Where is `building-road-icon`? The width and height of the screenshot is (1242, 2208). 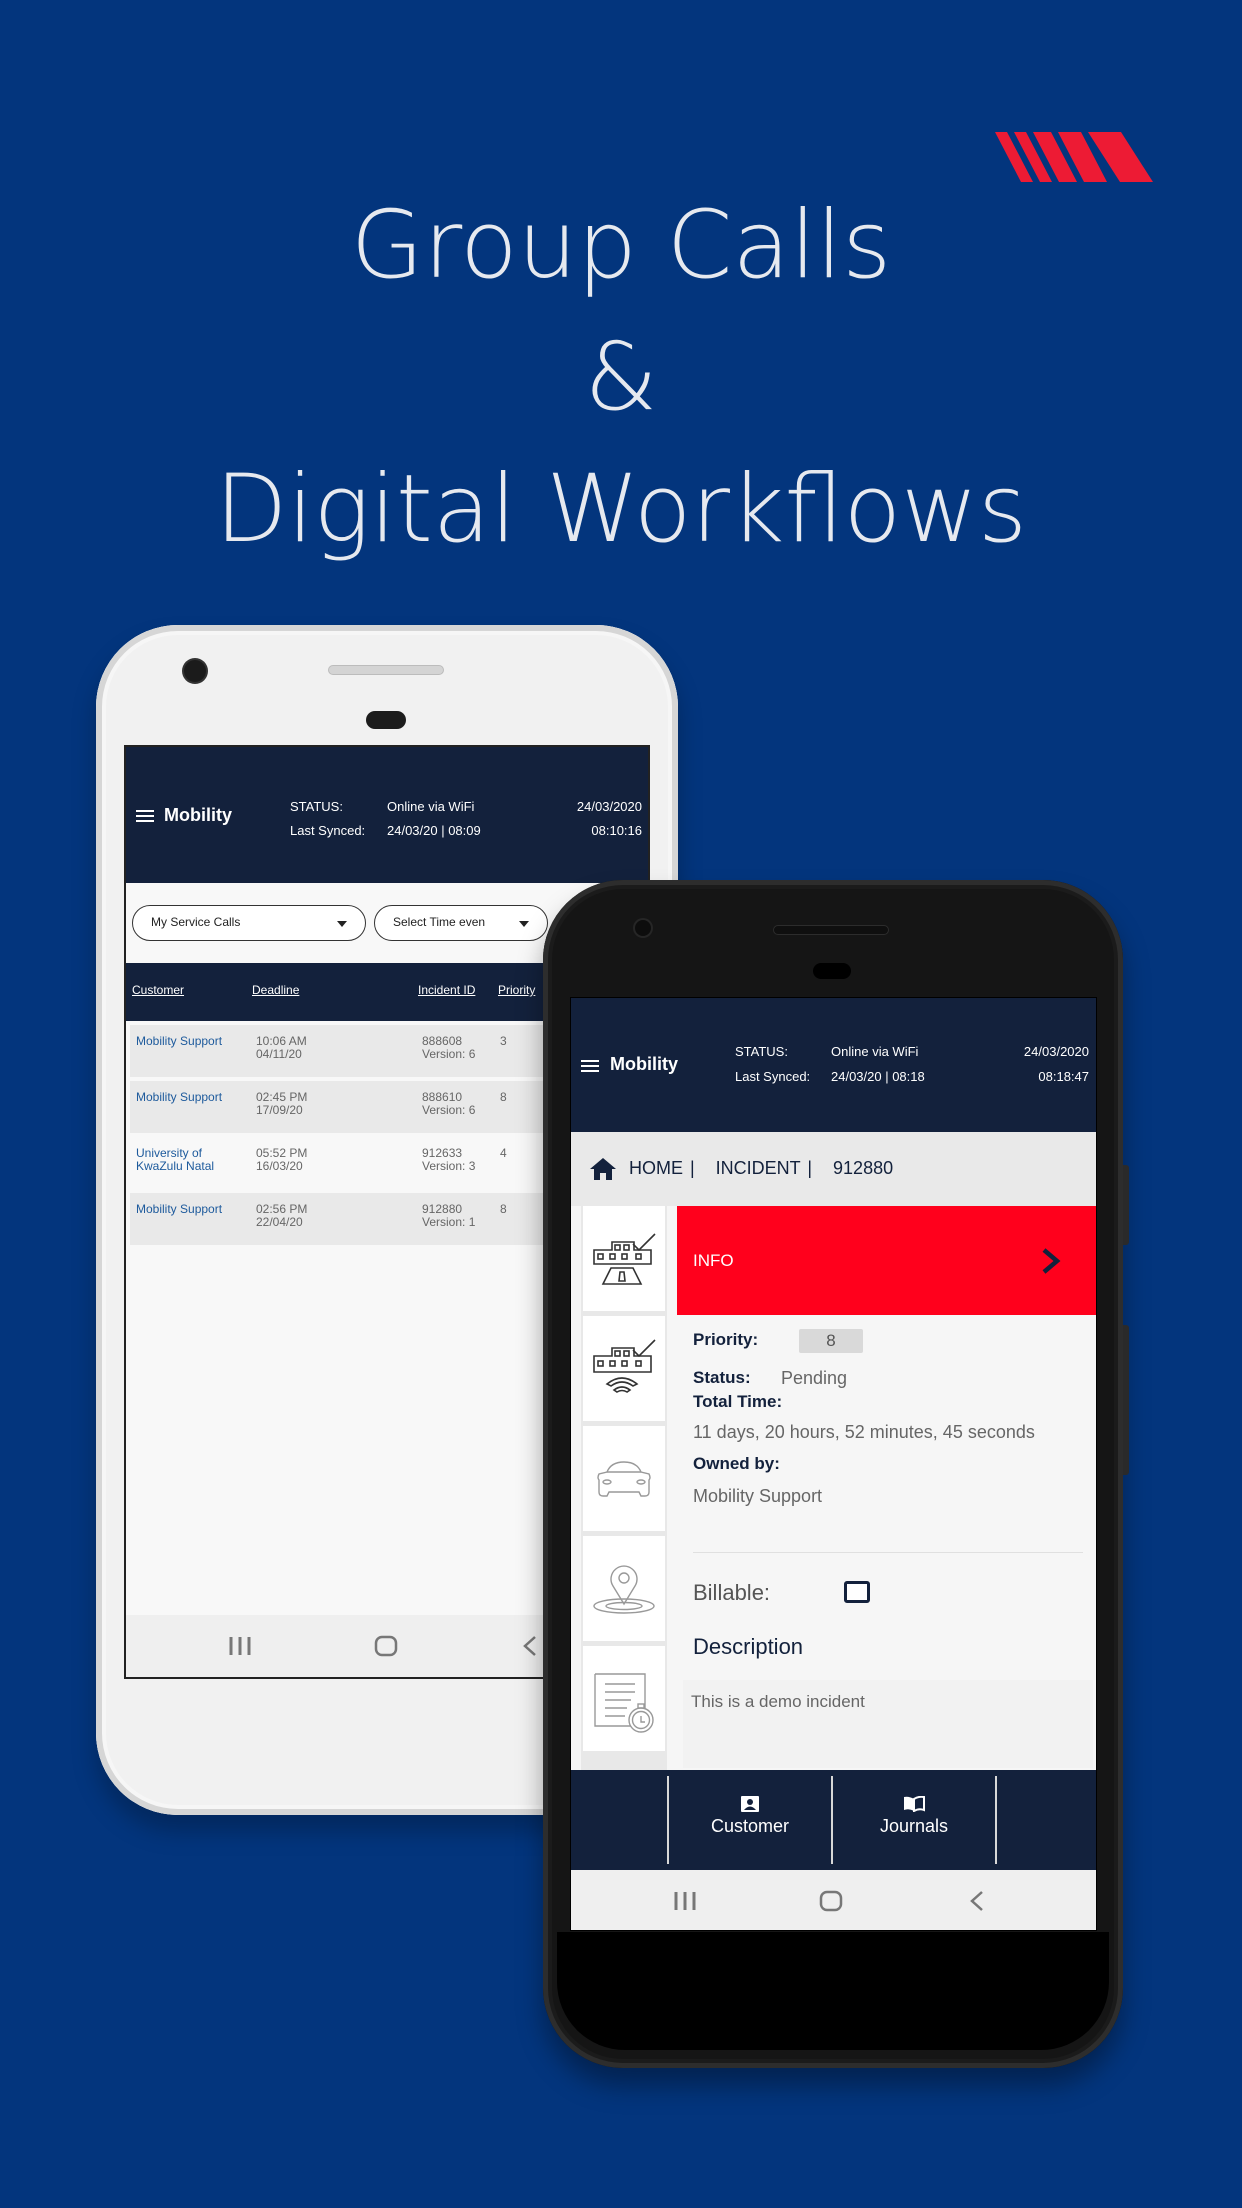
building-road-icon is located at coordinates (624, 1258).